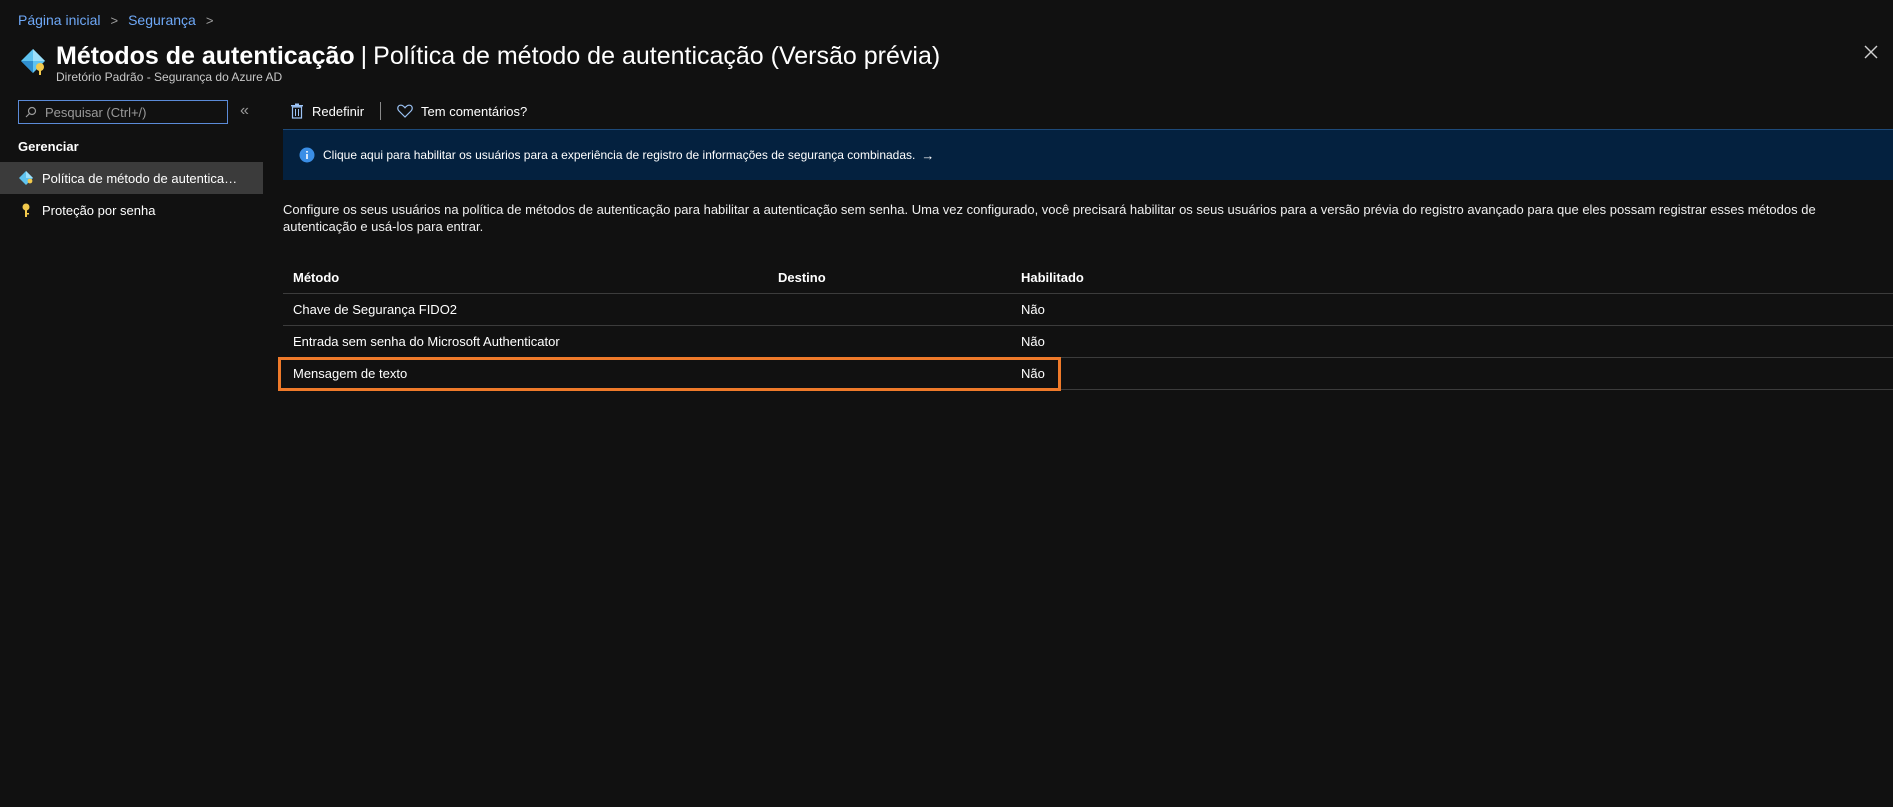  What do you see at coordinates (350, 373) in the screenshot?
I see `cell-method: Mensagem de texto` at bounding box center [350, 373].